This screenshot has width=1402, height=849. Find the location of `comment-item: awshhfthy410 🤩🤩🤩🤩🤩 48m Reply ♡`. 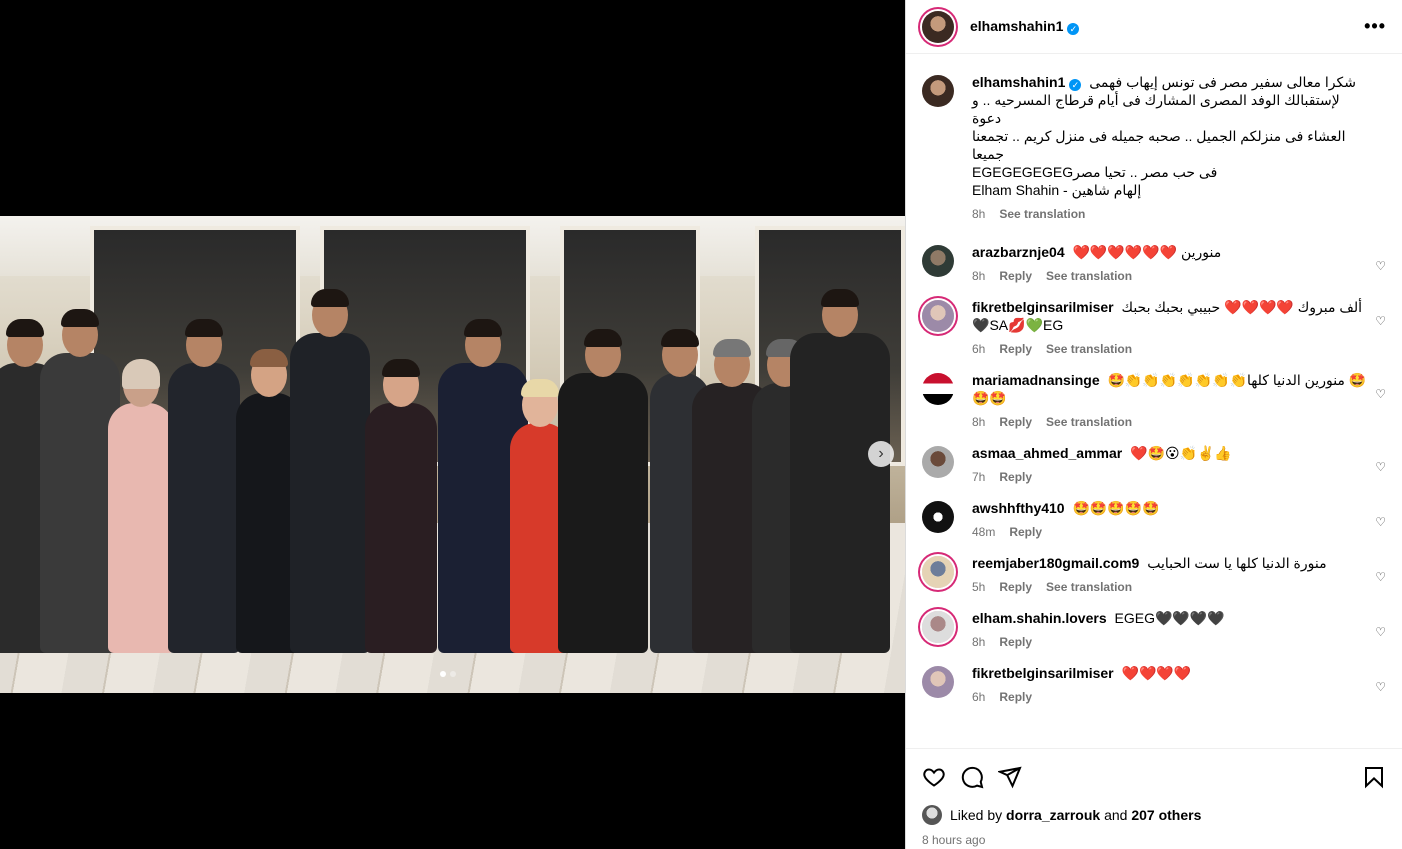

comment-item: awshhfthy410 🤩🤩🤩🤩🤩 48m Reply ♡ is located at coordinates (1154, 519).